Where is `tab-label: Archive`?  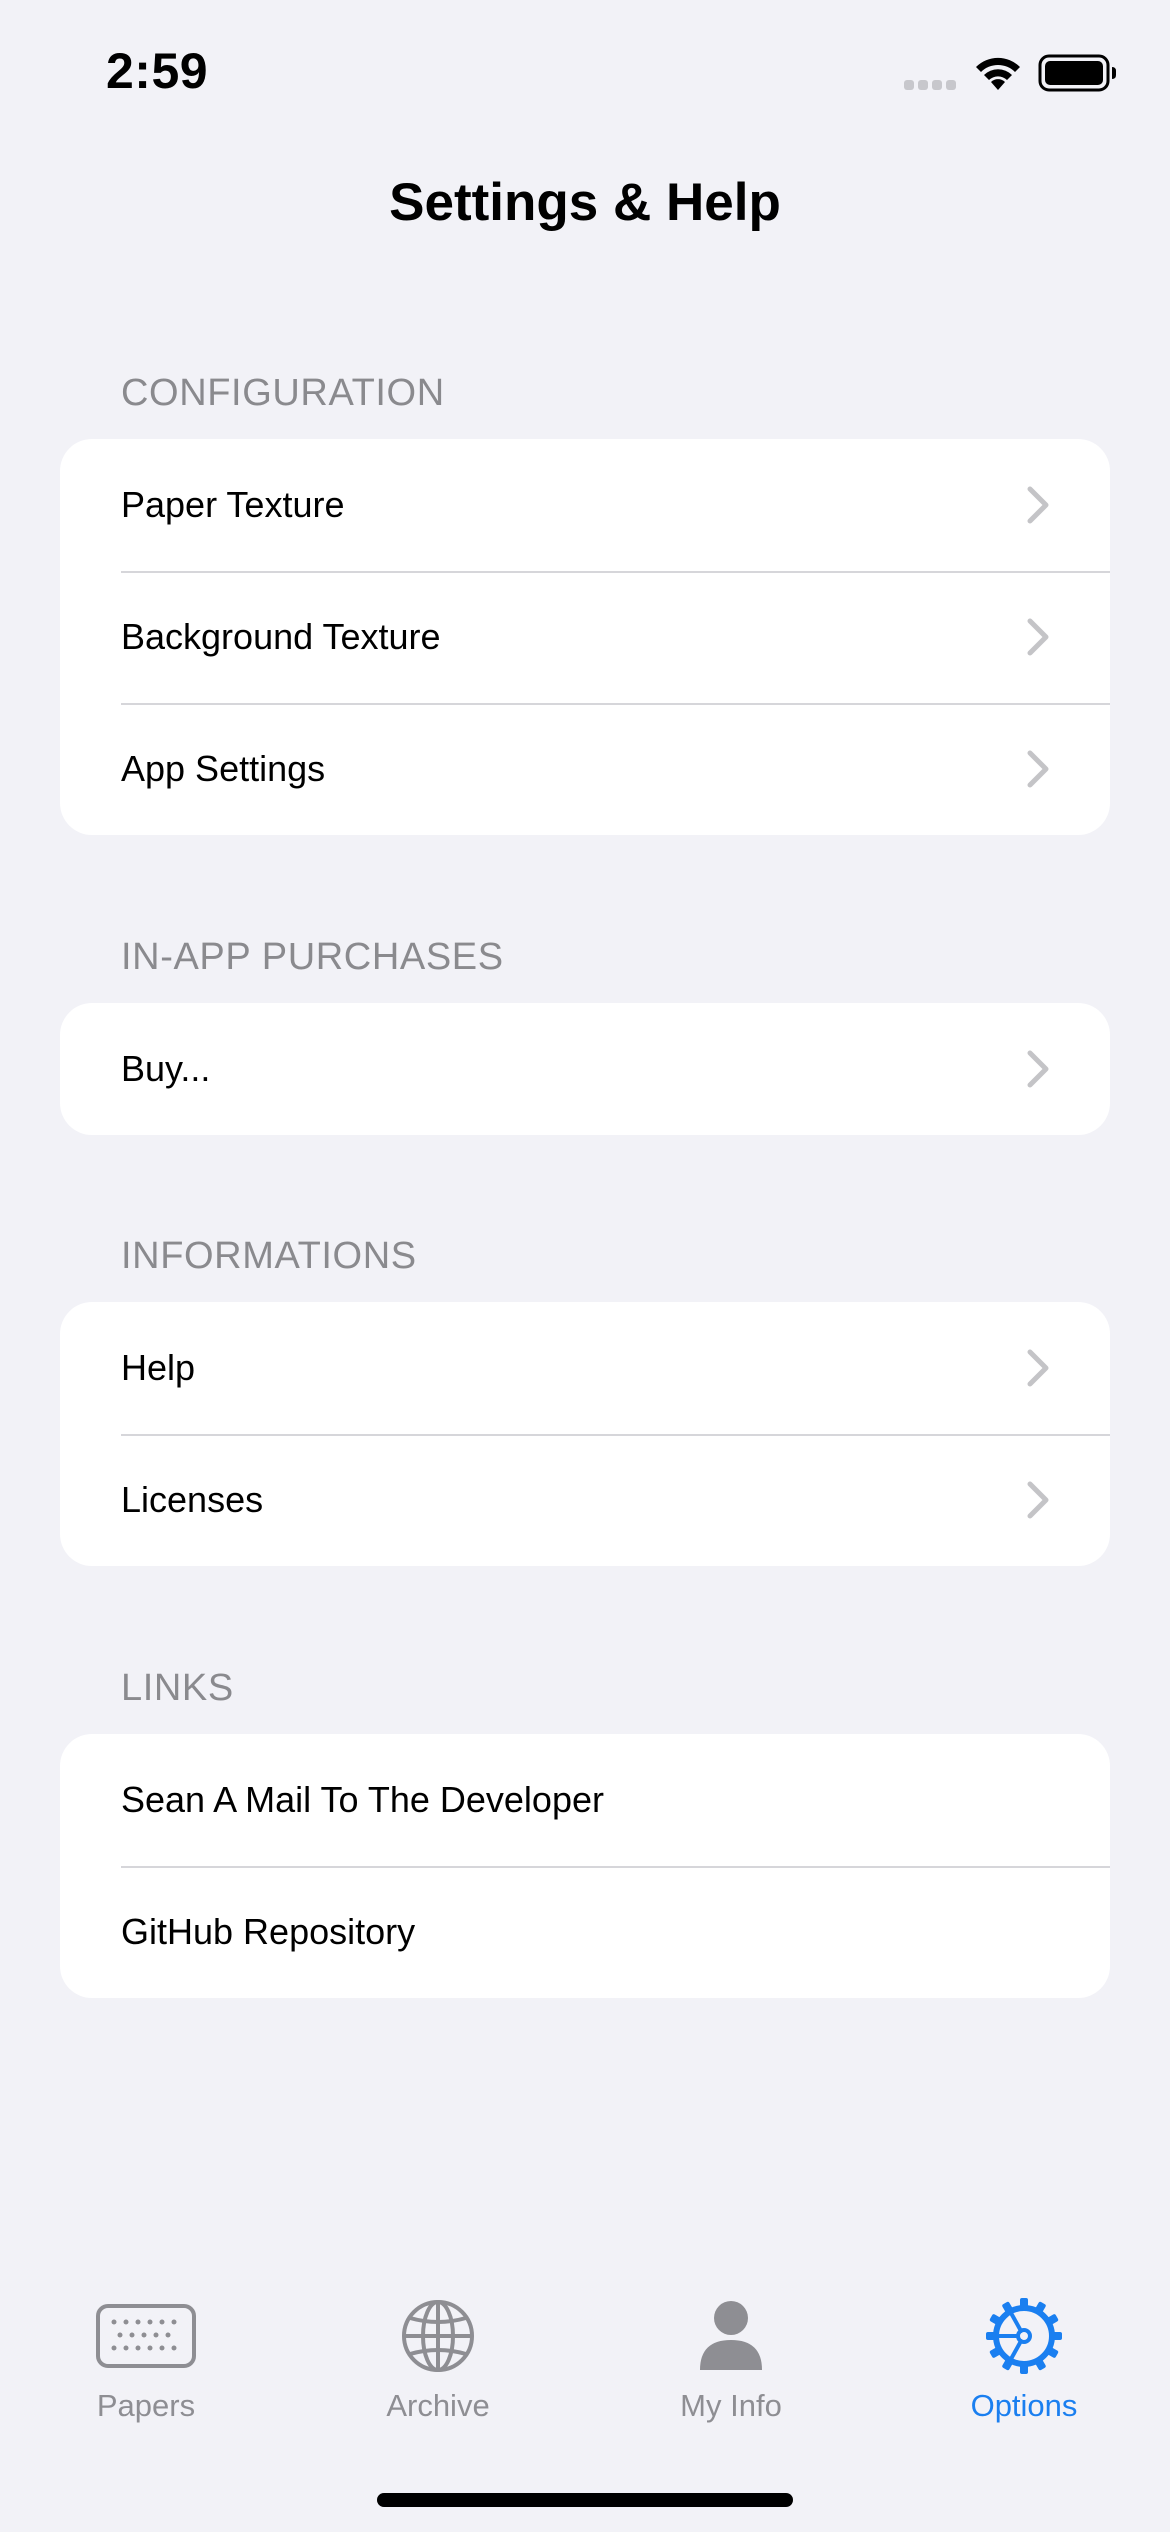 tab-label: Archive is located at coordinates (438, 2405).